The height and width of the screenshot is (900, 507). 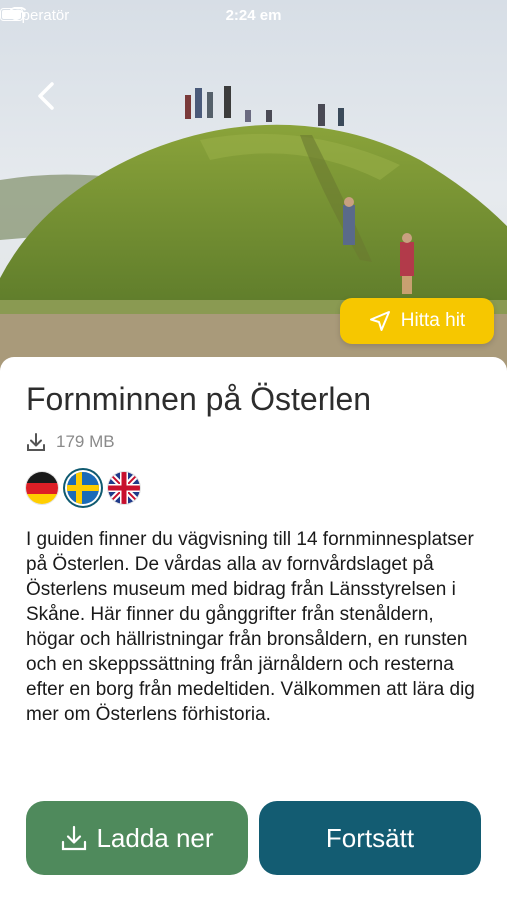 I want to click on download-button: Ladda ner, so click(x=137, y=838).